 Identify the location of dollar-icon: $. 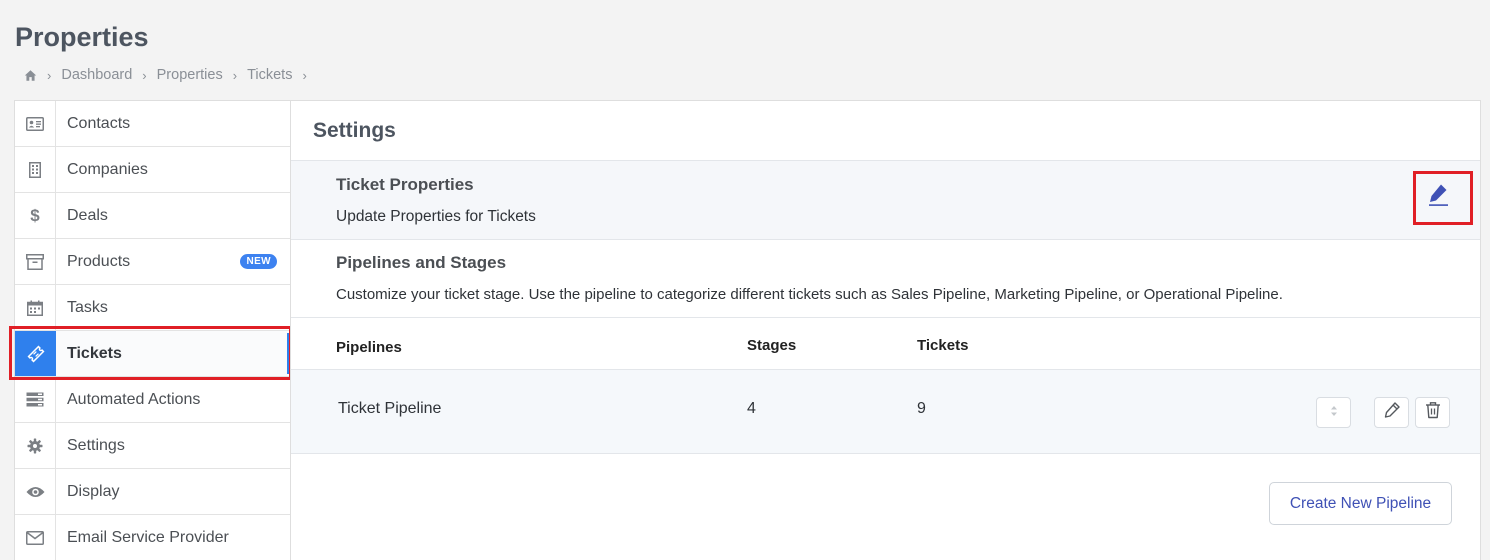
(35, 215).